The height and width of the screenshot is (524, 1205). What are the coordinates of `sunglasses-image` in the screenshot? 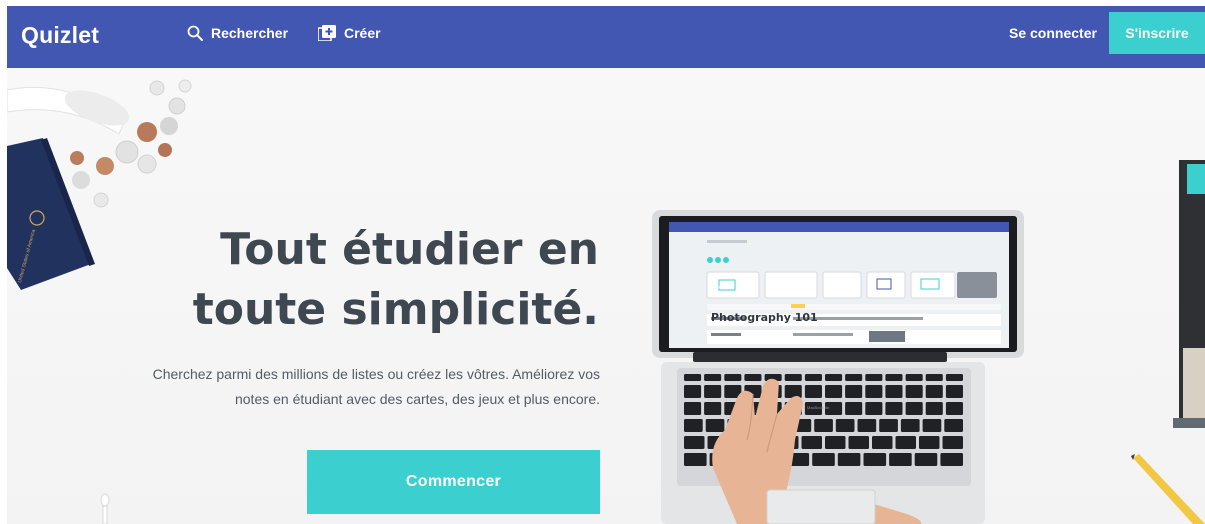 It's located at (68, 110).